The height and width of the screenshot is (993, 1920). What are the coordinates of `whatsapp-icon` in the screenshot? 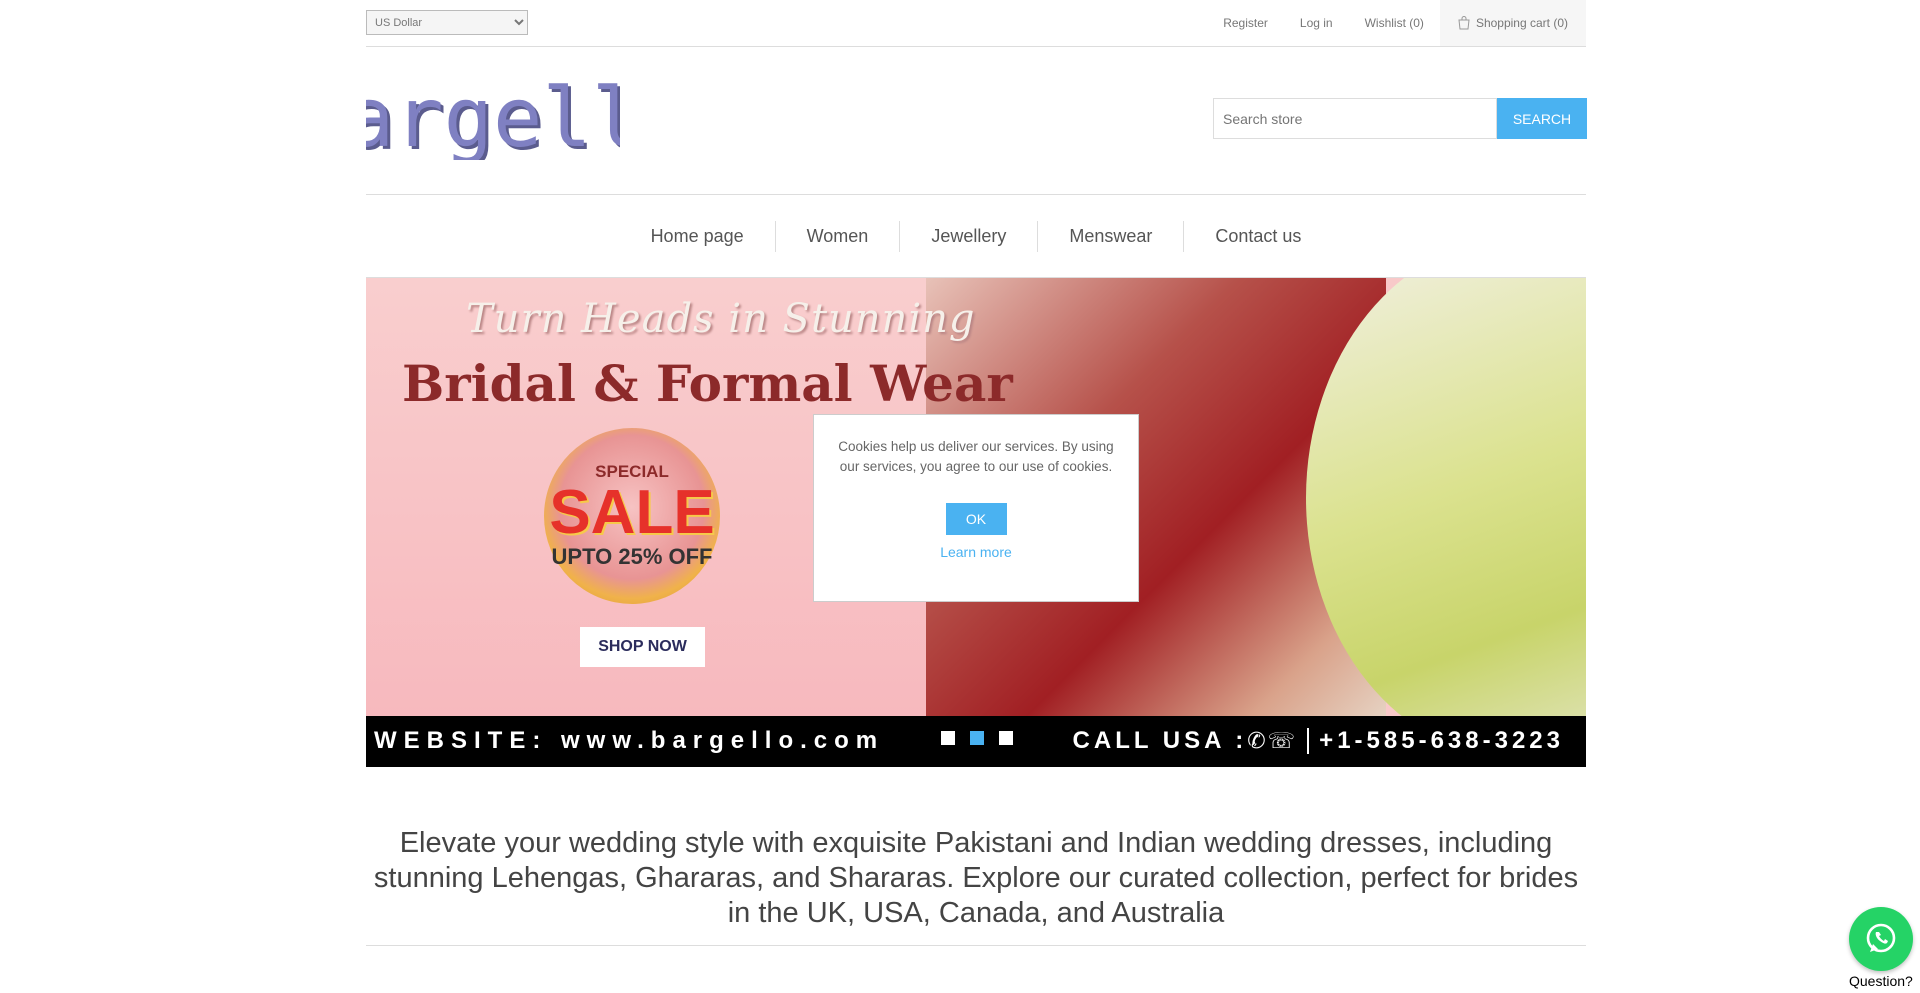 It's located at (1881, 938).